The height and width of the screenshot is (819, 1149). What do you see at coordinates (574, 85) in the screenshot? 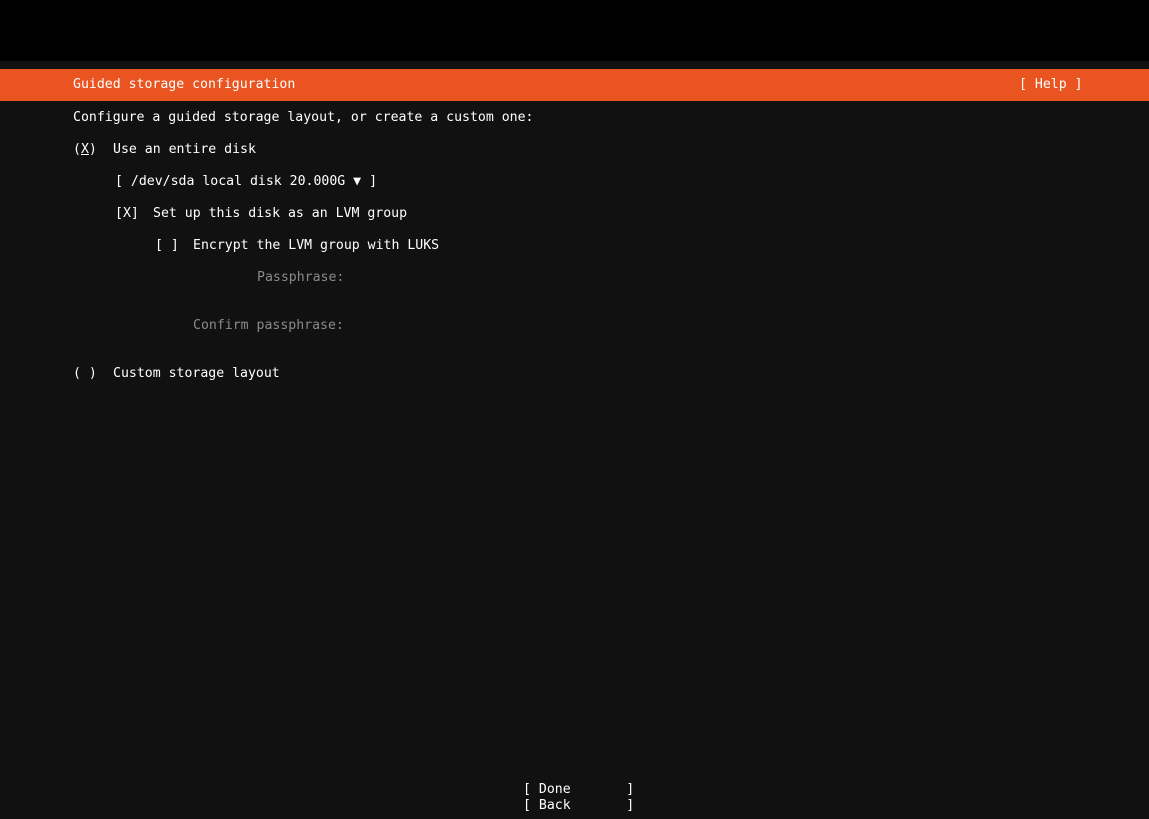
I see `header-bar: Guided storage configuration [ Help ]` at bounding box center [574, 85].